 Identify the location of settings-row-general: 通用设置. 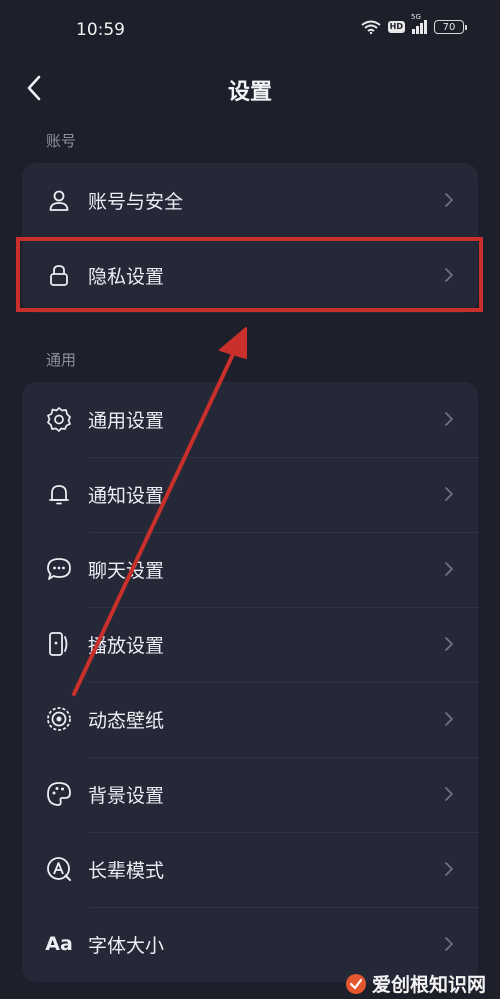
(250, 419).